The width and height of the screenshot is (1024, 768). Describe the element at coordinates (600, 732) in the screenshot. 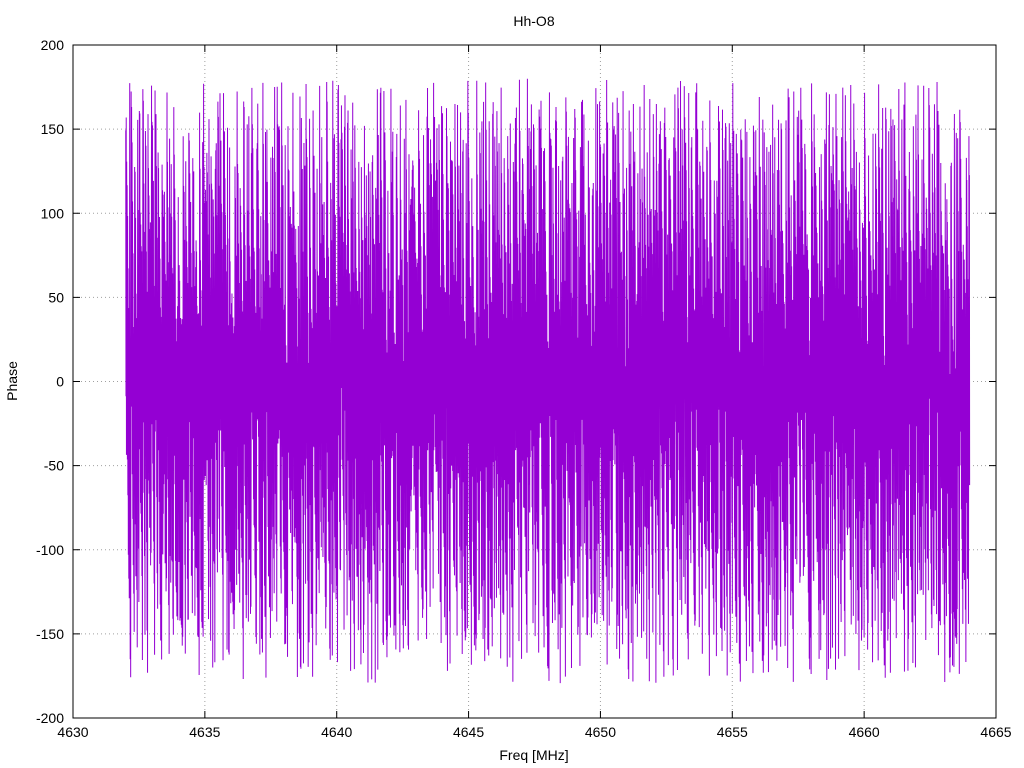

I see `x-tick-label: 4650` at that location.